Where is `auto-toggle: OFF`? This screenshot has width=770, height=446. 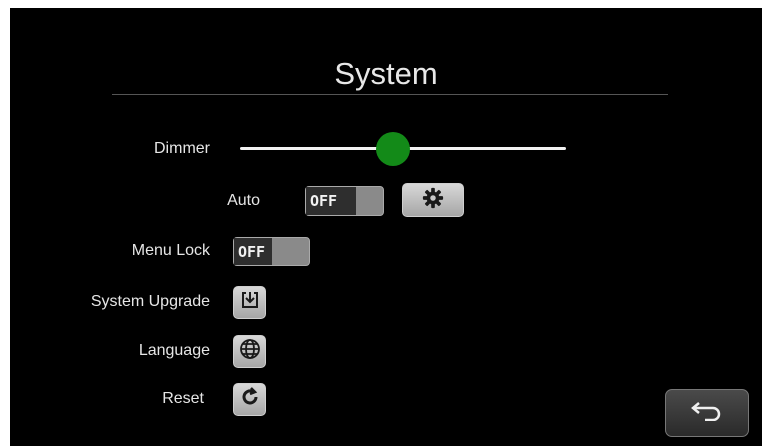
auto-toggle: OFF is located at coordinates (344, 201).